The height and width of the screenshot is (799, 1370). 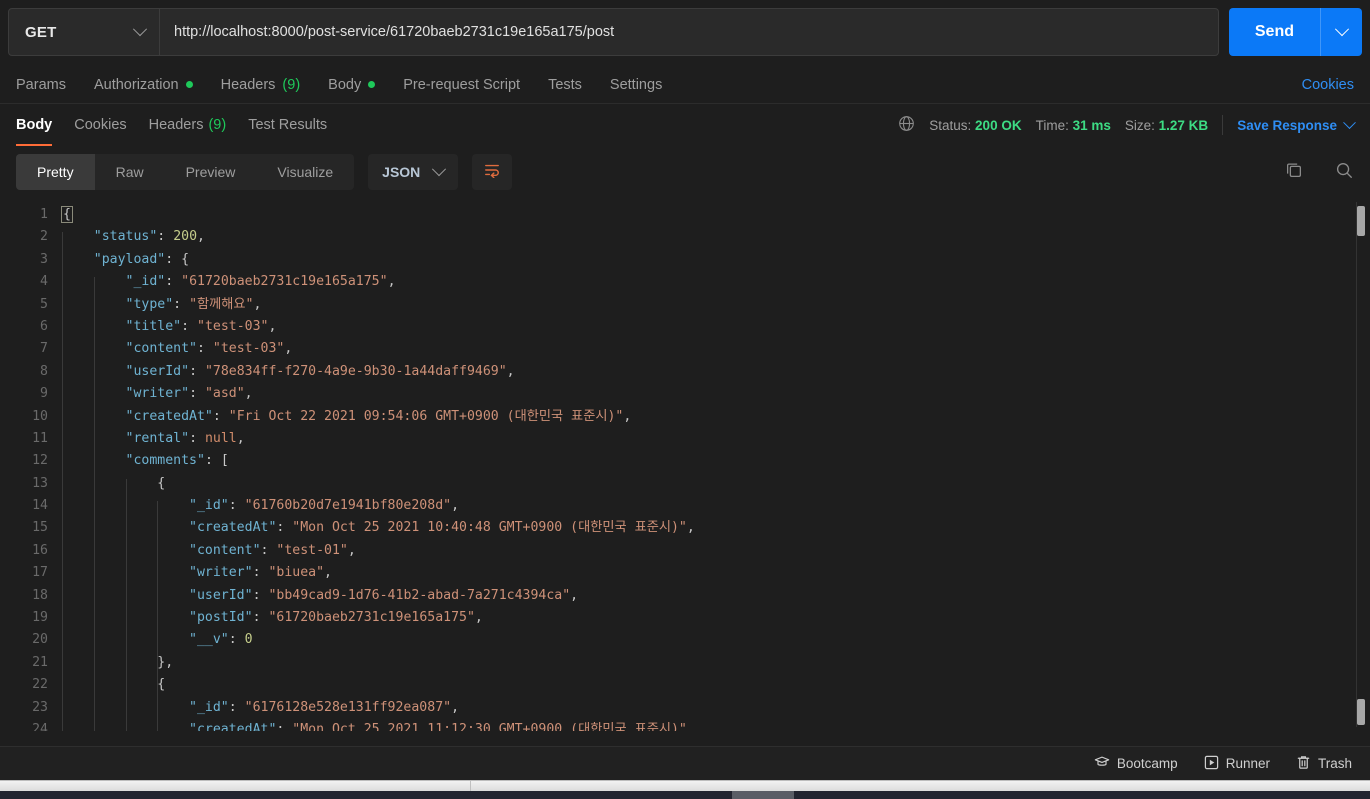 I want to click on code-line: "_id": "61720baeb2731c19e165a175",, so click(x=716, y=282).